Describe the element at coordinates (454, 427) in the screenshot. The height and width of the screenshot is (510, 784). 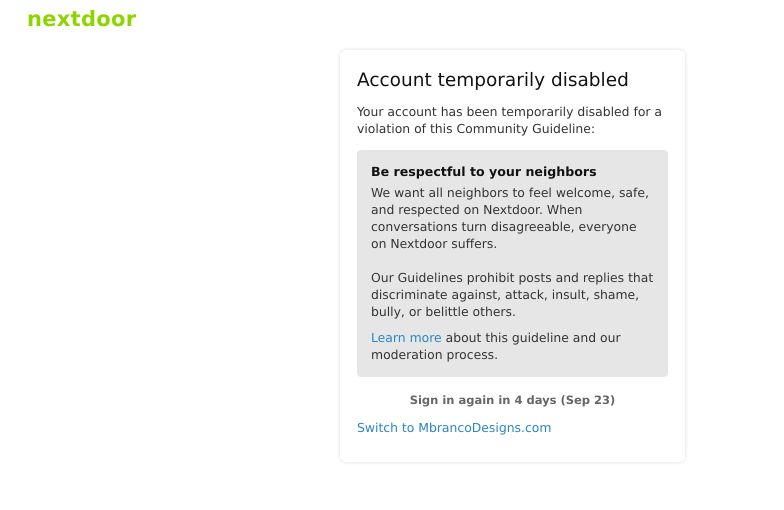
I see `switch-account-link: Switch to MbrancoDesigns.com` at that location.